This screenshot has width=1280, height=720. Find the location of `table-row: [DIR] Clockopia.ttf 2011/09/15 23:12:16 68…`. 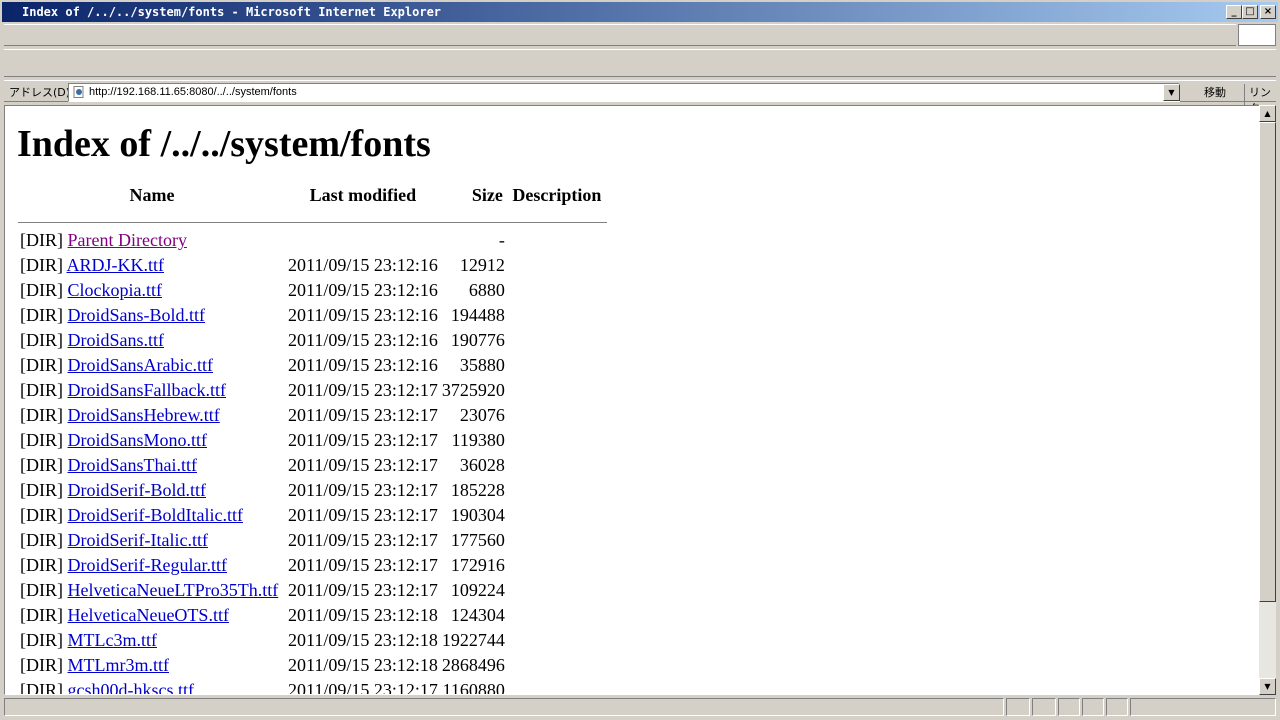

table-row: [DIR] Clockopia.ttf 2011/09/15 23:12:16 68… is located at coordinates (312, 290).